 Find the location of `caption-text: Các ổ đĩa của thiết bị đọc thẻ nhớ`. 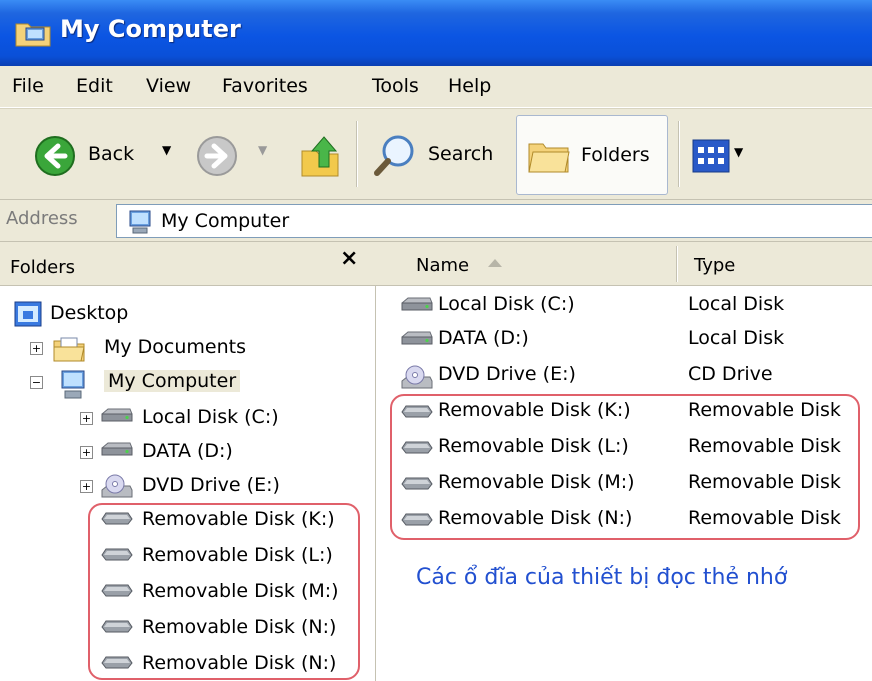

caption-text: Các ổ đĩa của thiết bị đọc thẻ nhớ is located at coordinates (602, 577).